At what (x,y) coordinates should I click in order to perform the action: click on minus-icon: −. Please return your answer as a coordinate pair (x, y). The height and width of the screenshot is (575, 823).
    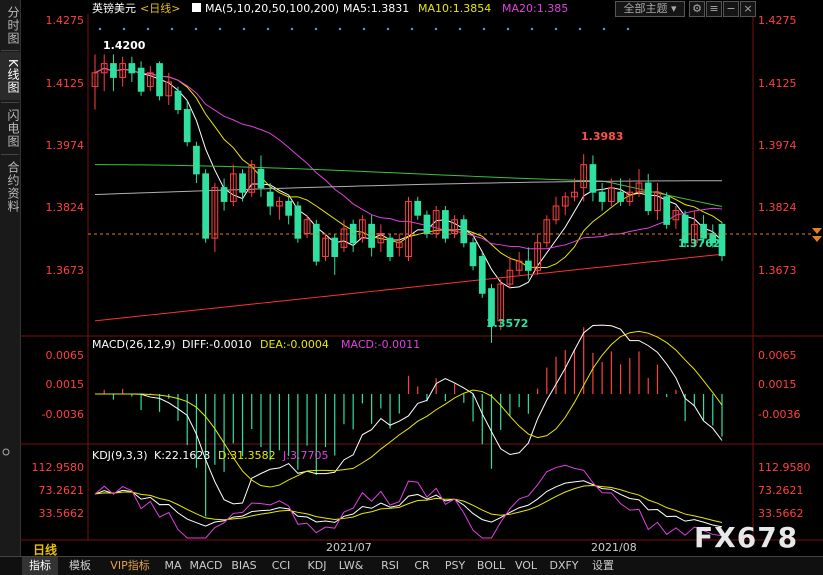
    Looking at the image, I should click on (731, 8).